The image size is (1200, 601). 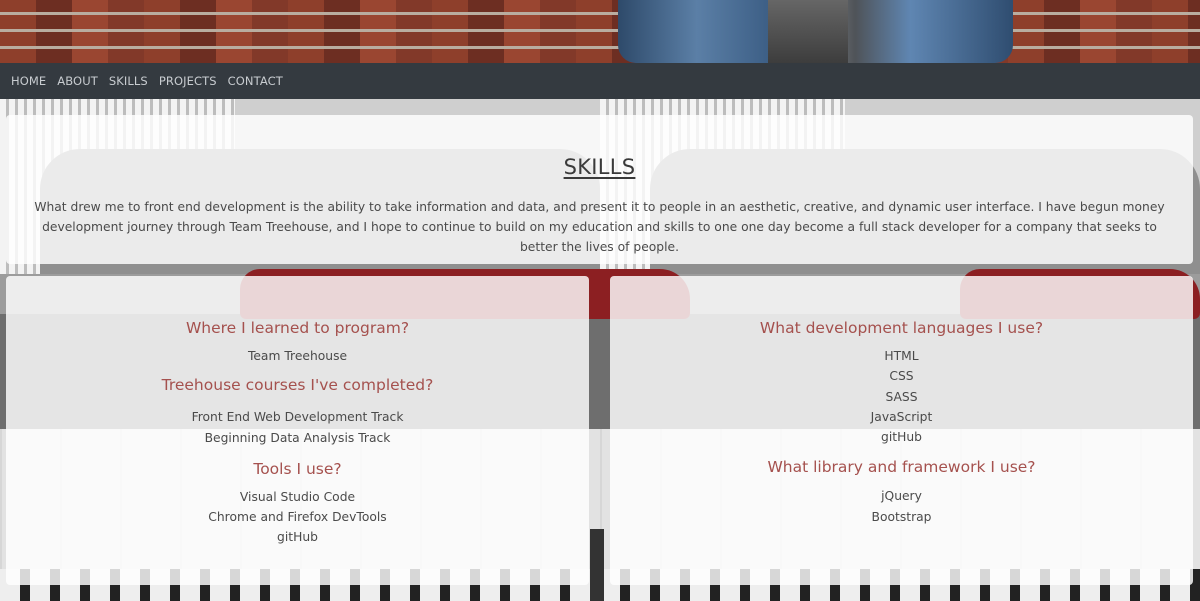 What do you see at coordinates (297, 468) in the screenshot?
I see `tools-heading: Tools I use?` at bounding box center [297, 468].